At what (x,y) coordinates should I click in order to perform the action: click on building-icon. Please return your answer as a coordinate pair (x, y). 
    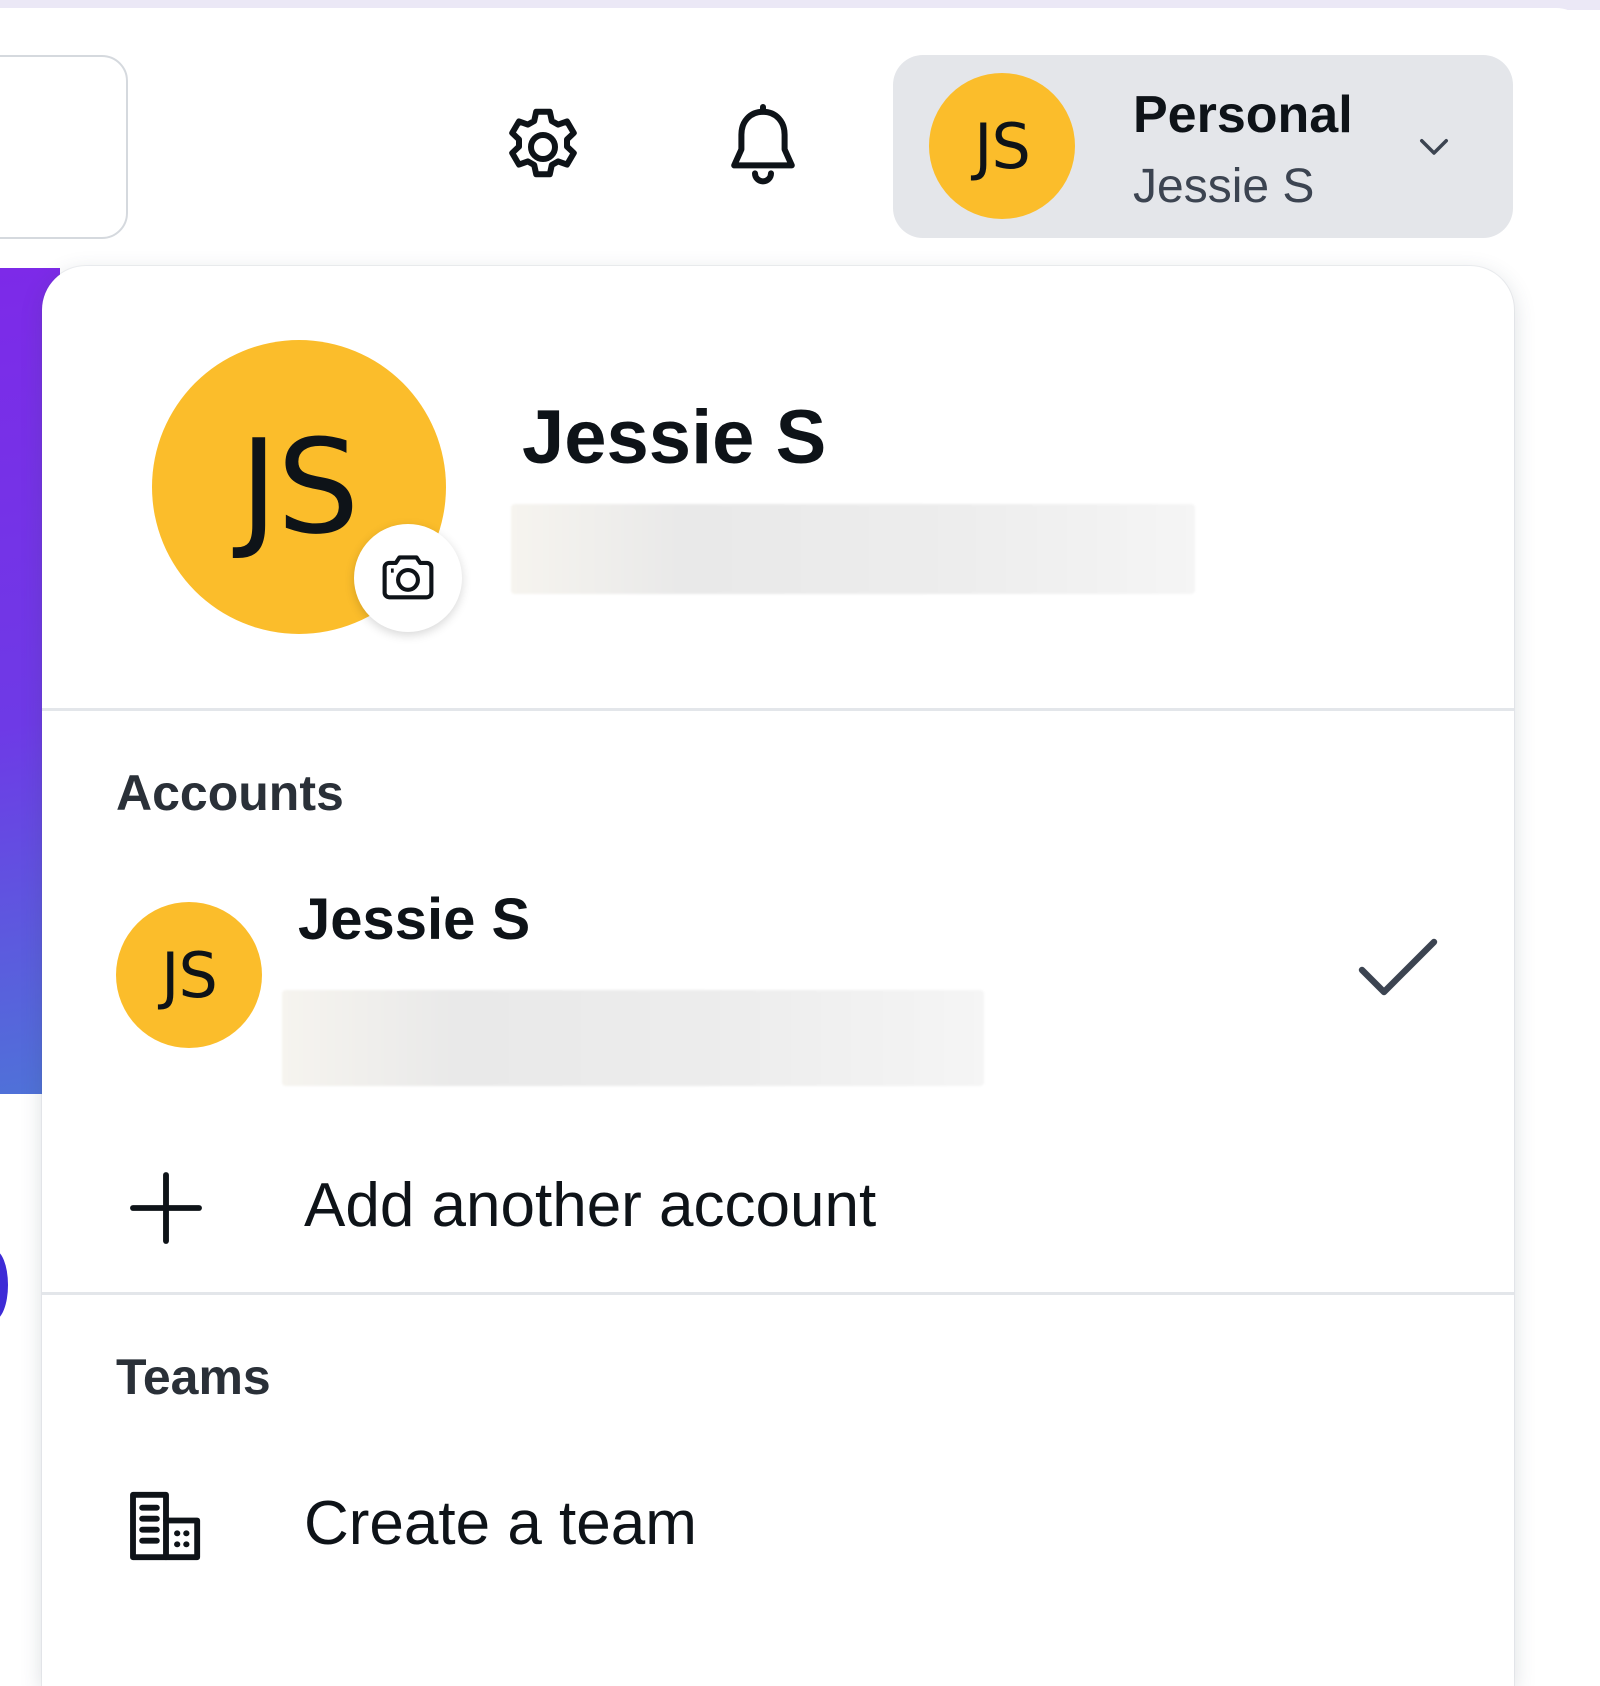
    Looking at the image, I should click on (165, 1526).